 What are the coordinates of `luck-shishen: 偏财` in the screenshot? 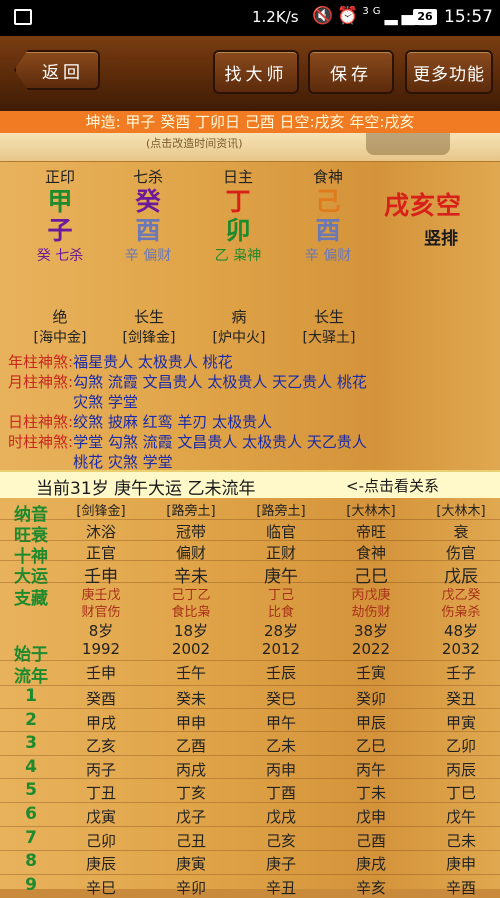 It's located at (190, 553).